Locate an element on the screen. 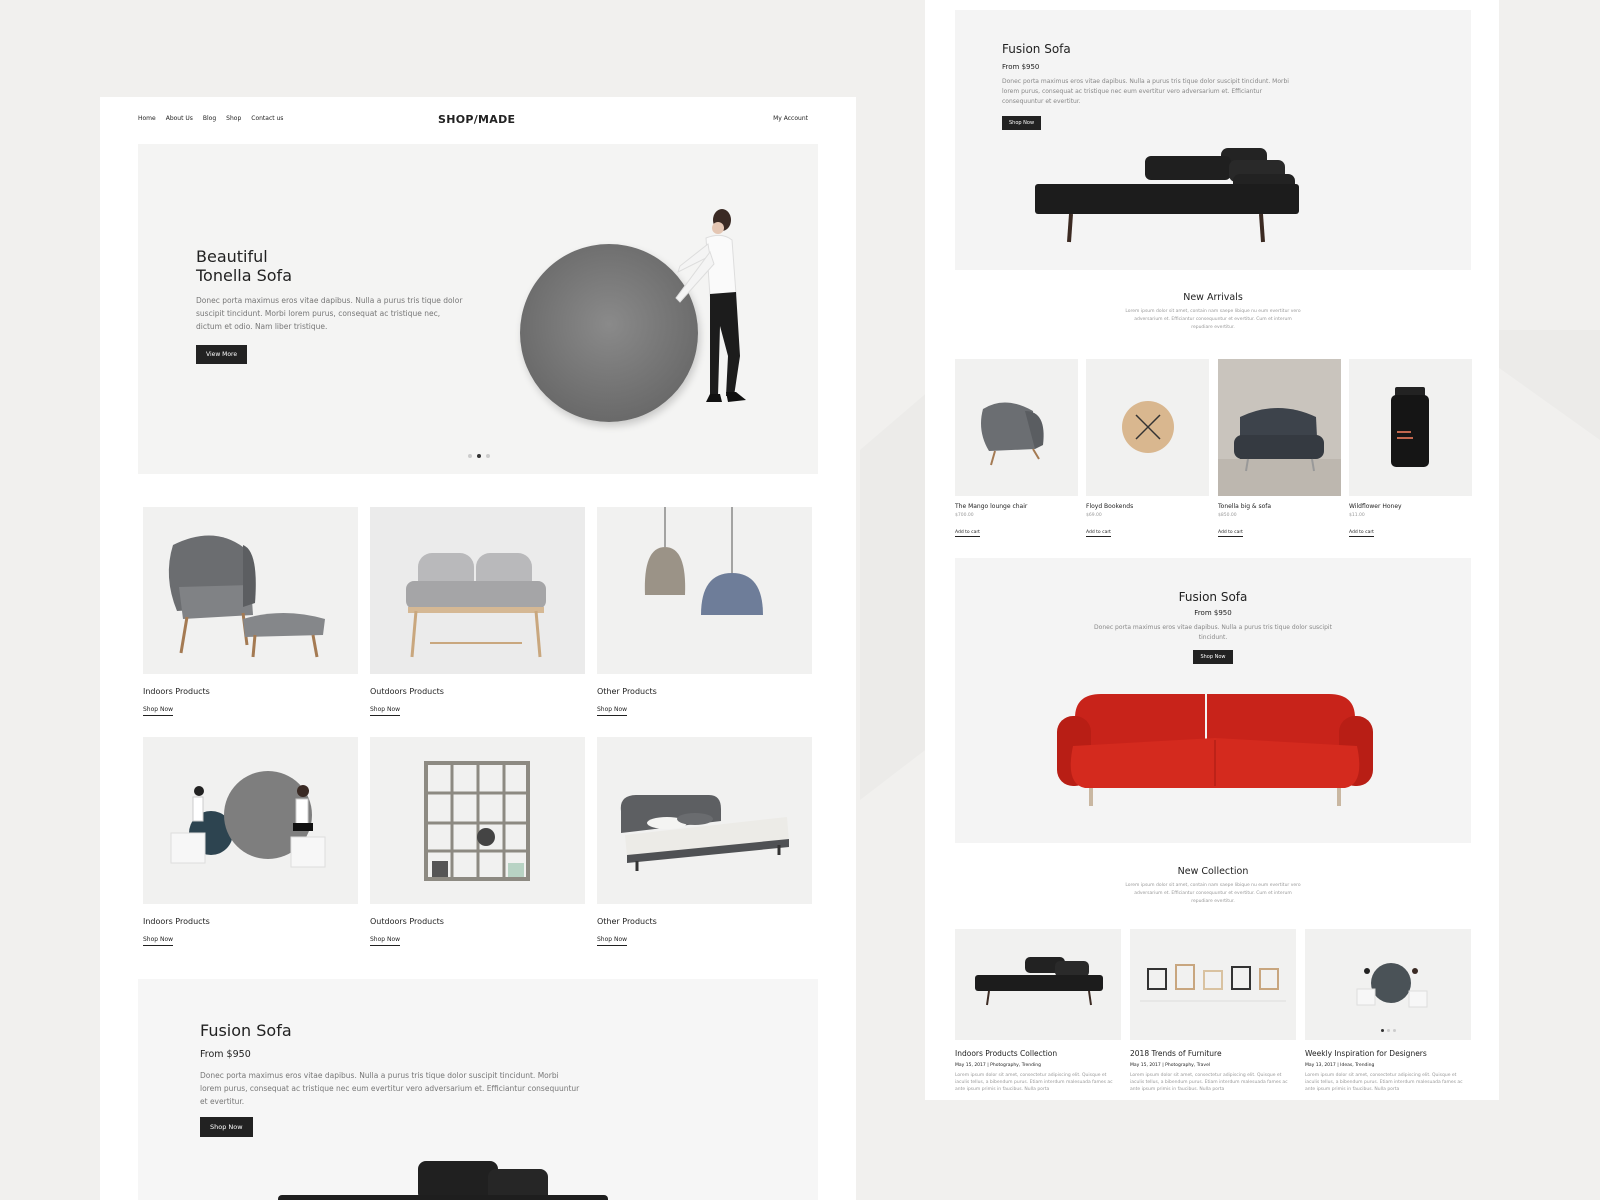 The height and width of the screenshot is (1200, 1600). post-title: Weekly Inspiration for Designers is located at coordinates (1388, 1053).